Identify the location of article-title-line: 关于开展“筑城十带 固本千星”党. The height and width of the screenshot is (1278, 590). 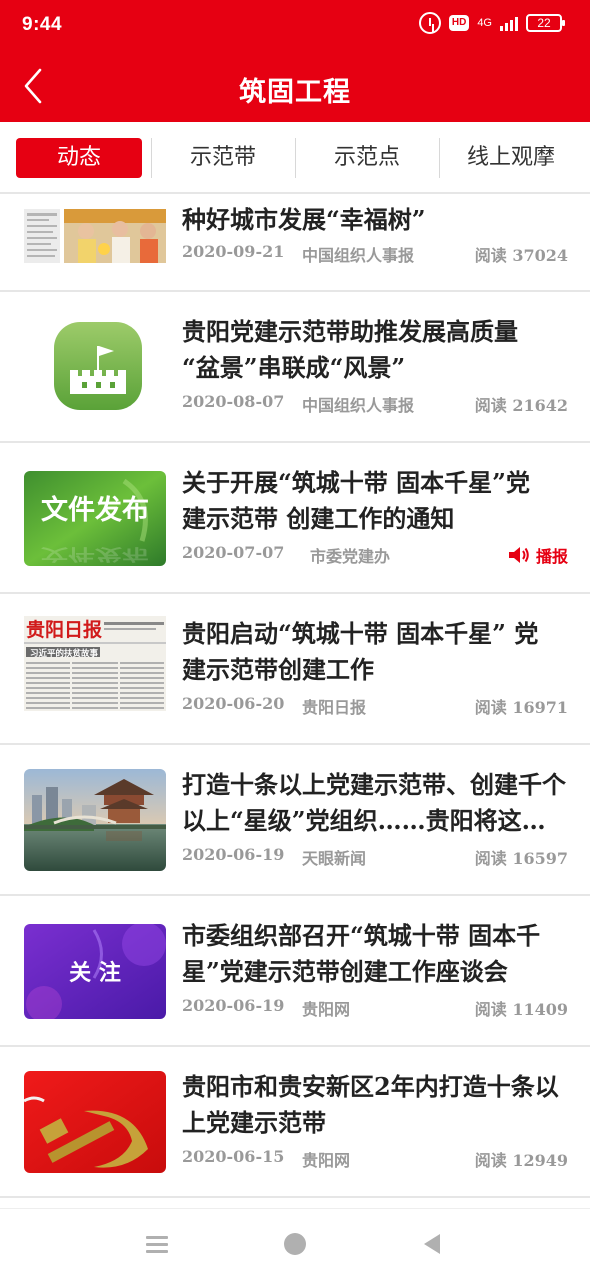
(356, 482).